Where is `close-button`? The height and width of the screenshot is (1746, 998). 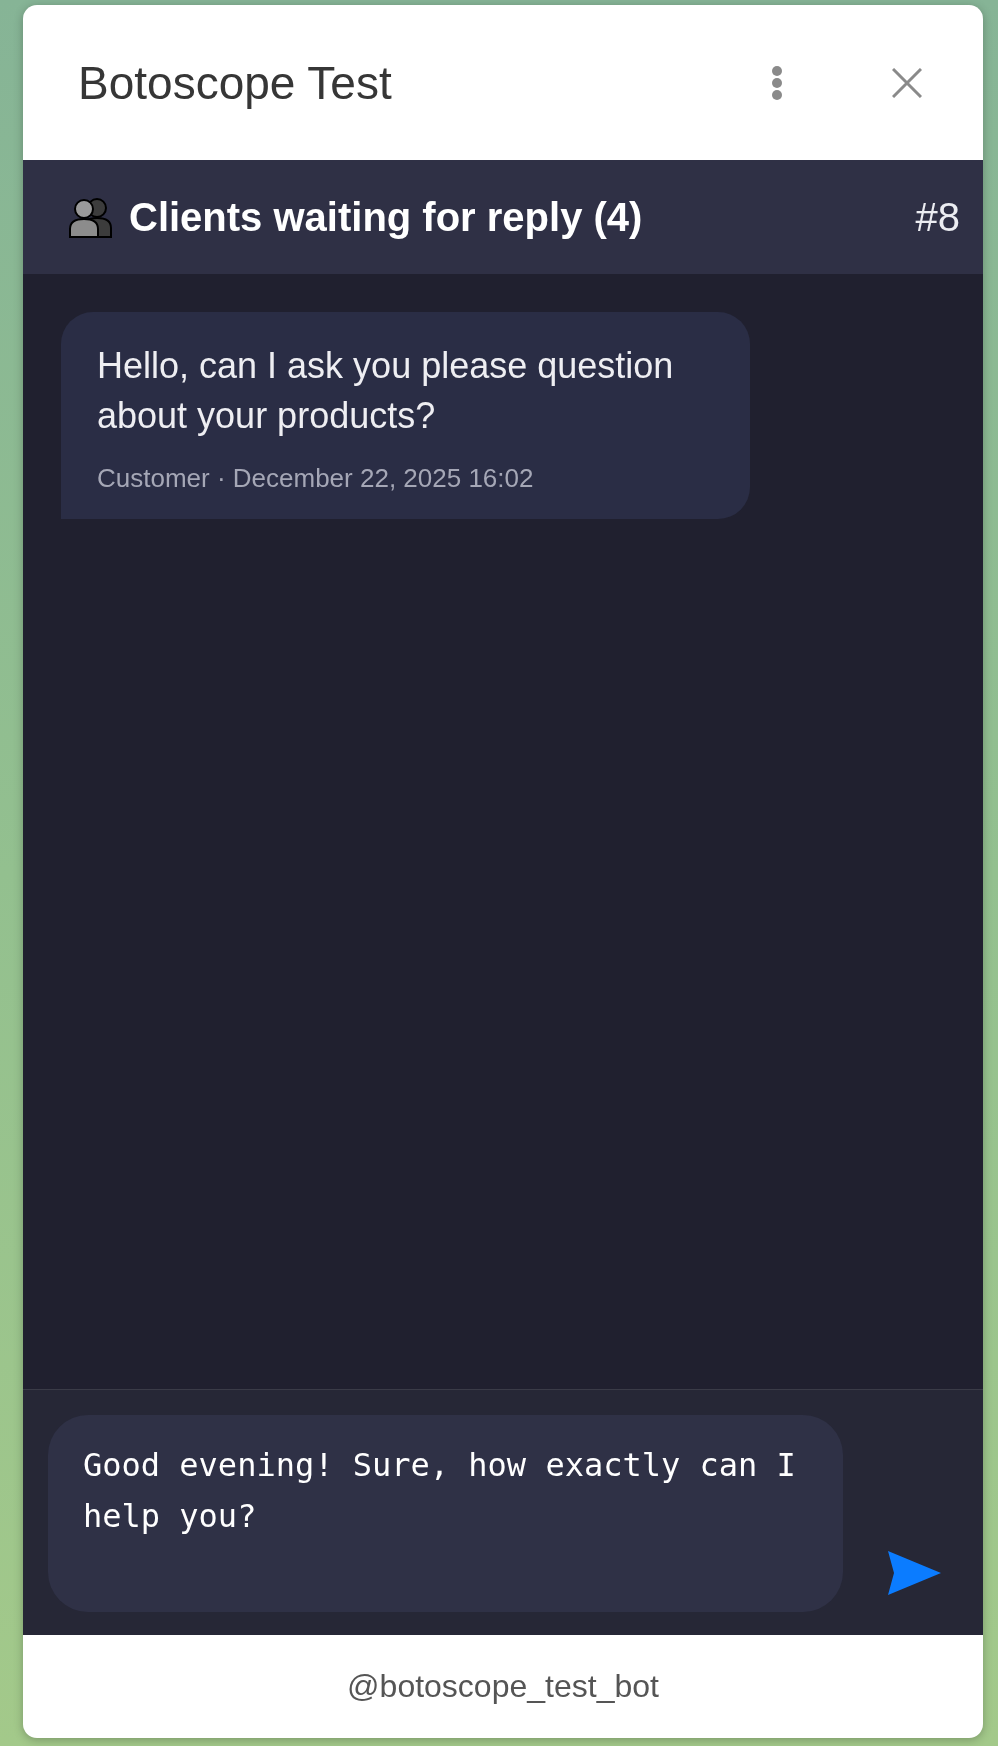
close-button is located at coordinates (907, 82).